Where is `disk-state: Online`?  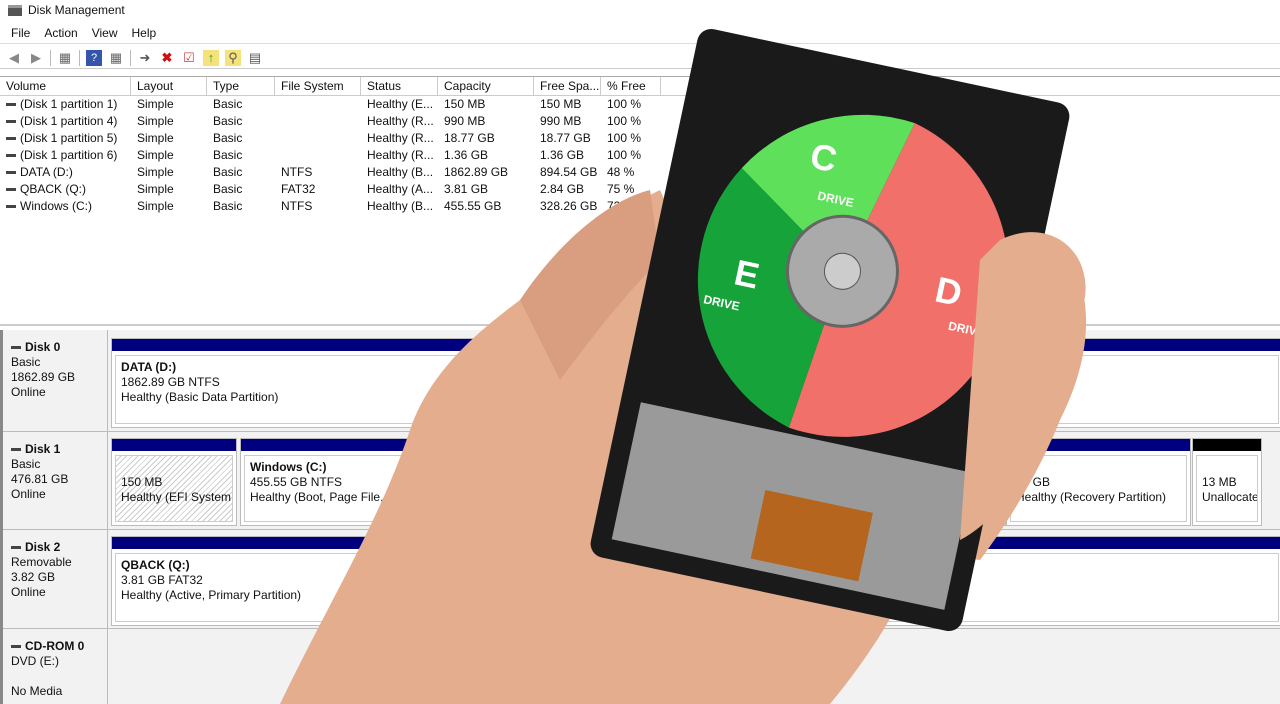 disk-state: Online is located at coordinates (28, 392).